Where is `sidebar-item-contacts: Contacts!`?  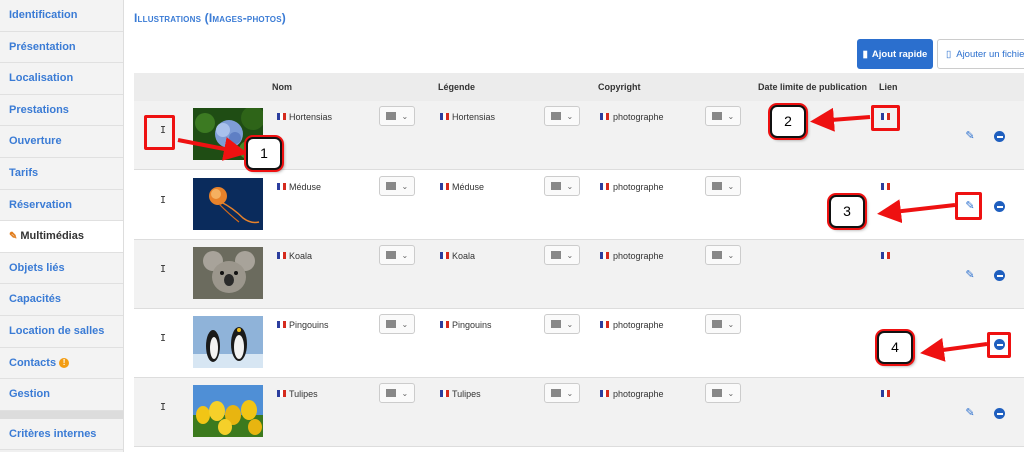 sidebar-item-contacts: Contacts! is located at coordinates (61, 363).